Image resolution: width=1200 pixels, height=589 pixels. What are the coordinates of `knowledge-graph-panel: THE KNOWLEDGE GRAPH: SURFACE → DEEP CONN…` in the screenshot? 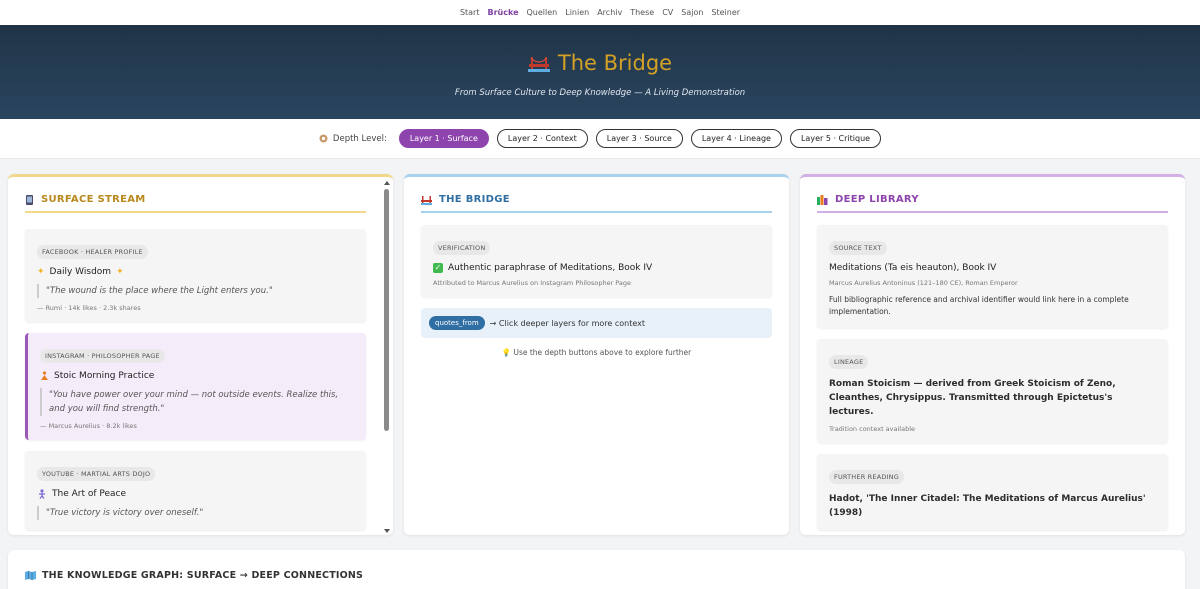 It's located at (596, 569).